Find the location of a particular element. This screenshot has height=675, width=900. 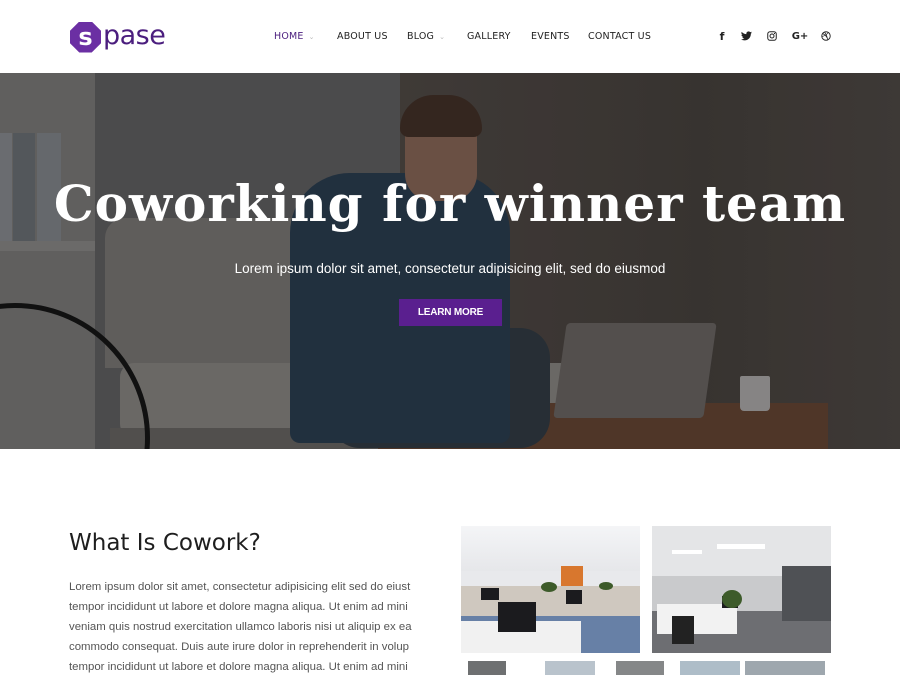

nav-label: ABOUT US is located at coordinates (362, 36).